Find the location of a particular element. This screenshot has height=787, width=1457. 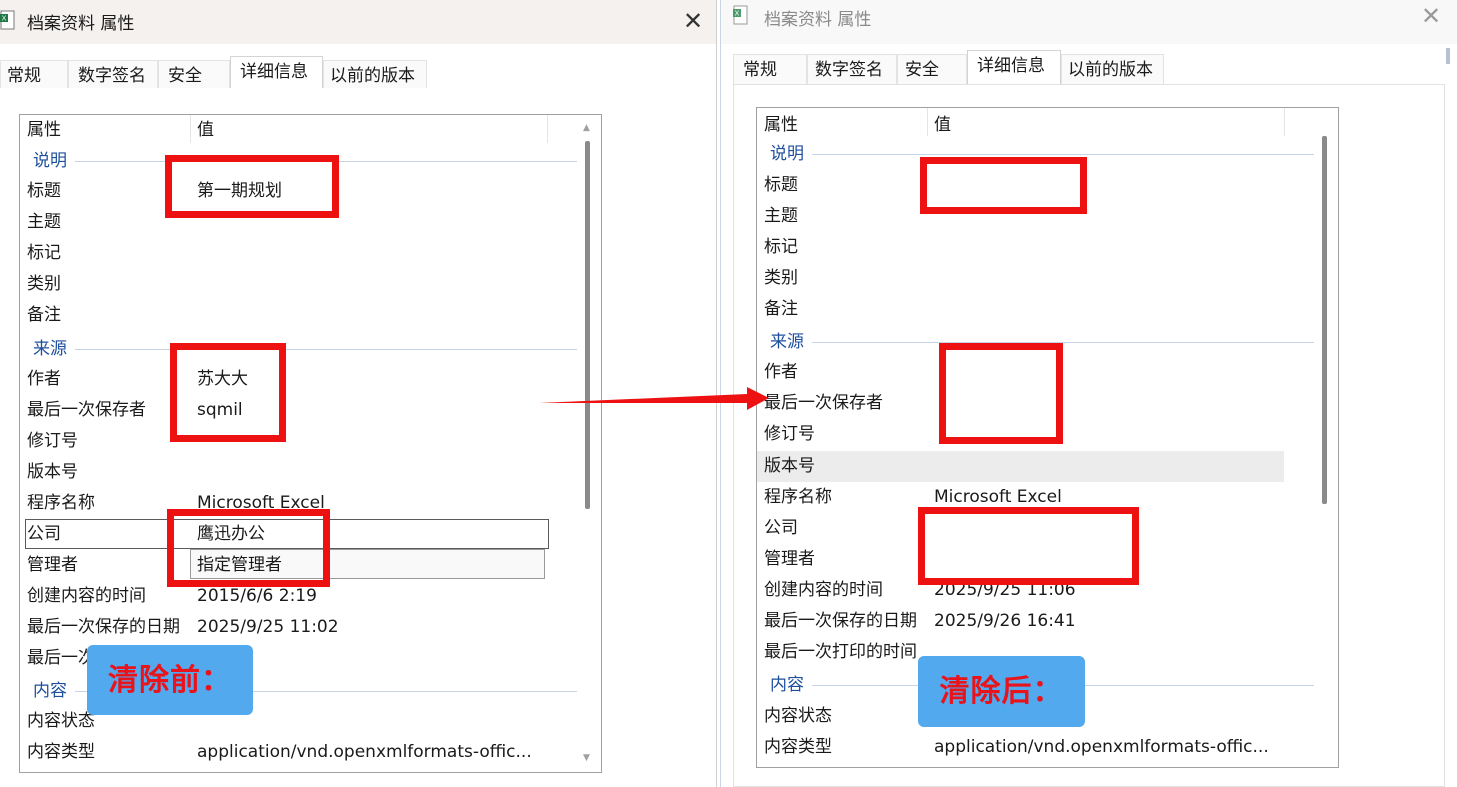

property-row-author: 作者 苏大大 is located at coordinates (290, 379).